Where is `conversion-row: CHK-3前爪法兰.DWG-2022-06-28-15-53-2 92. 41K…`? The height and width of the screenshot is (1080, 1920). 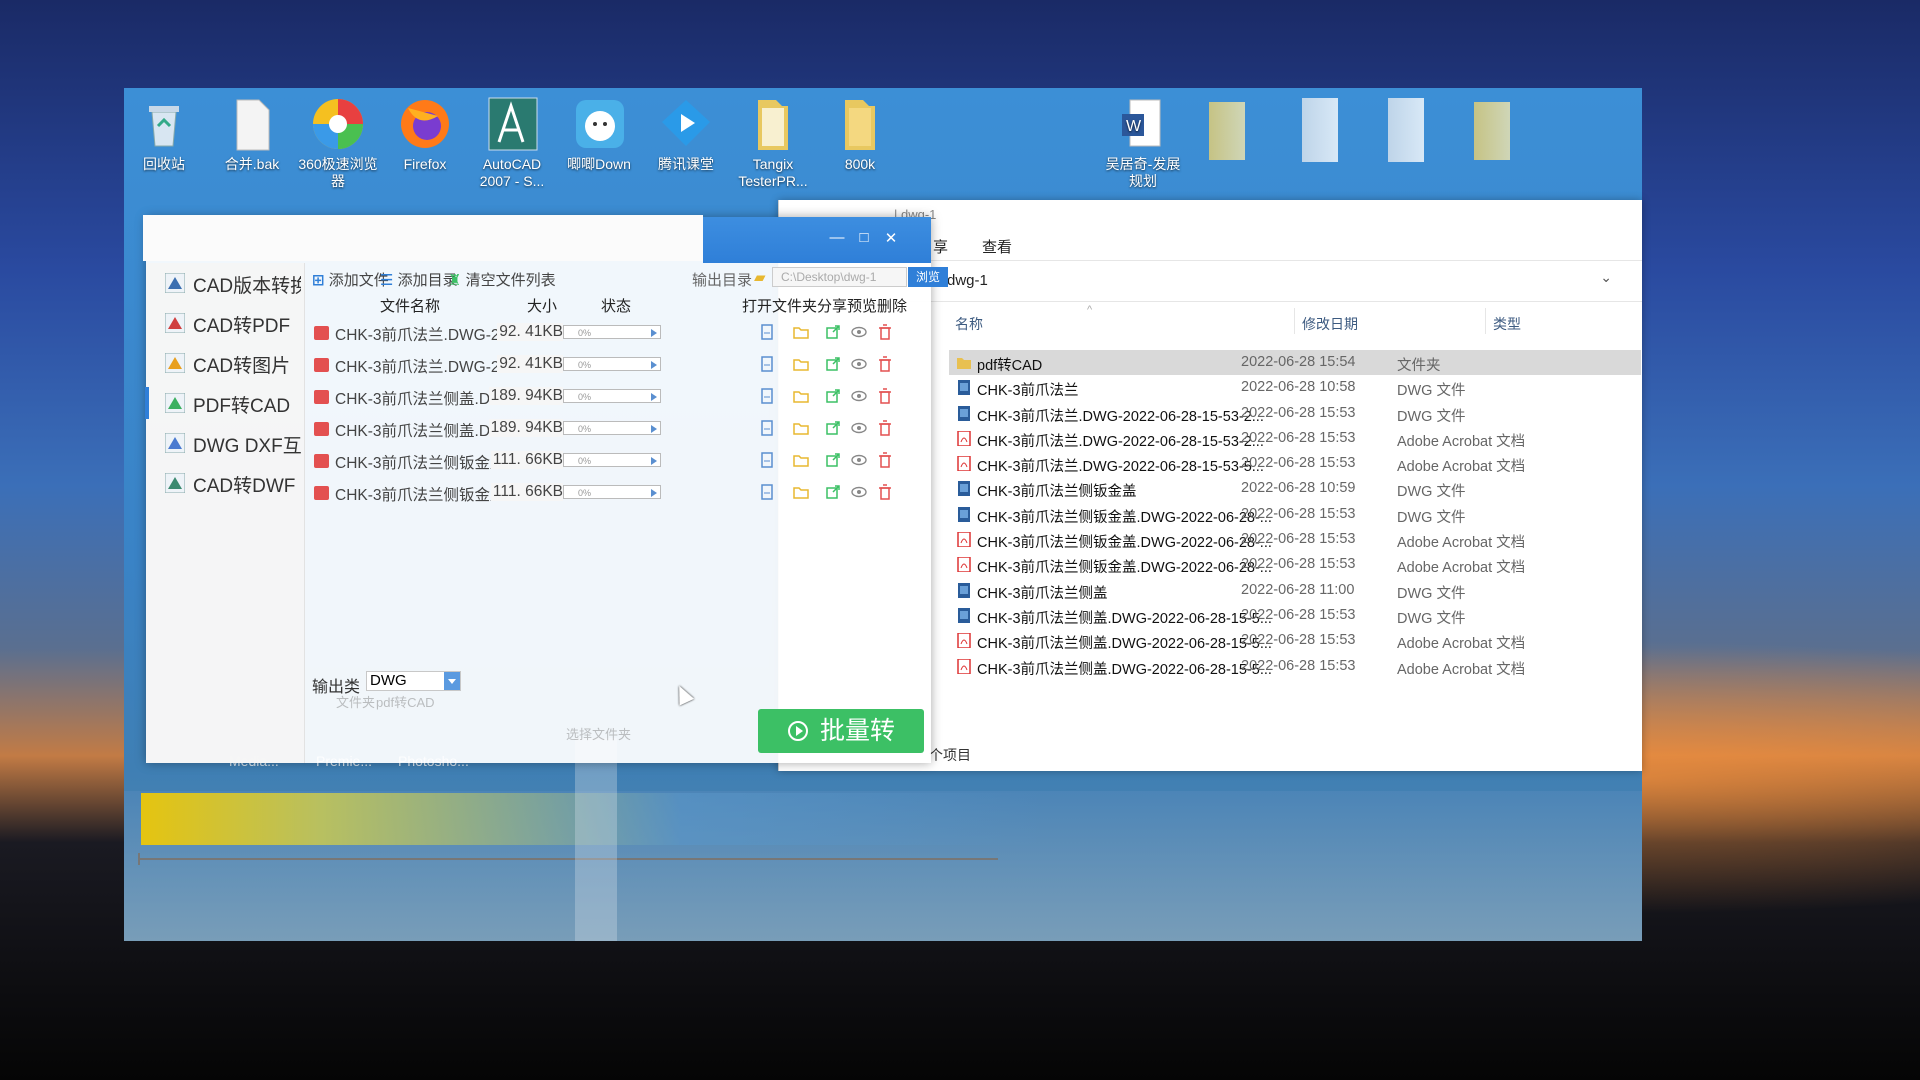
conversion-row: CHK-3前爪法兰.DWG-2022-06-28-15-53-2 92. 41K… is located at coordinates (622, 332).